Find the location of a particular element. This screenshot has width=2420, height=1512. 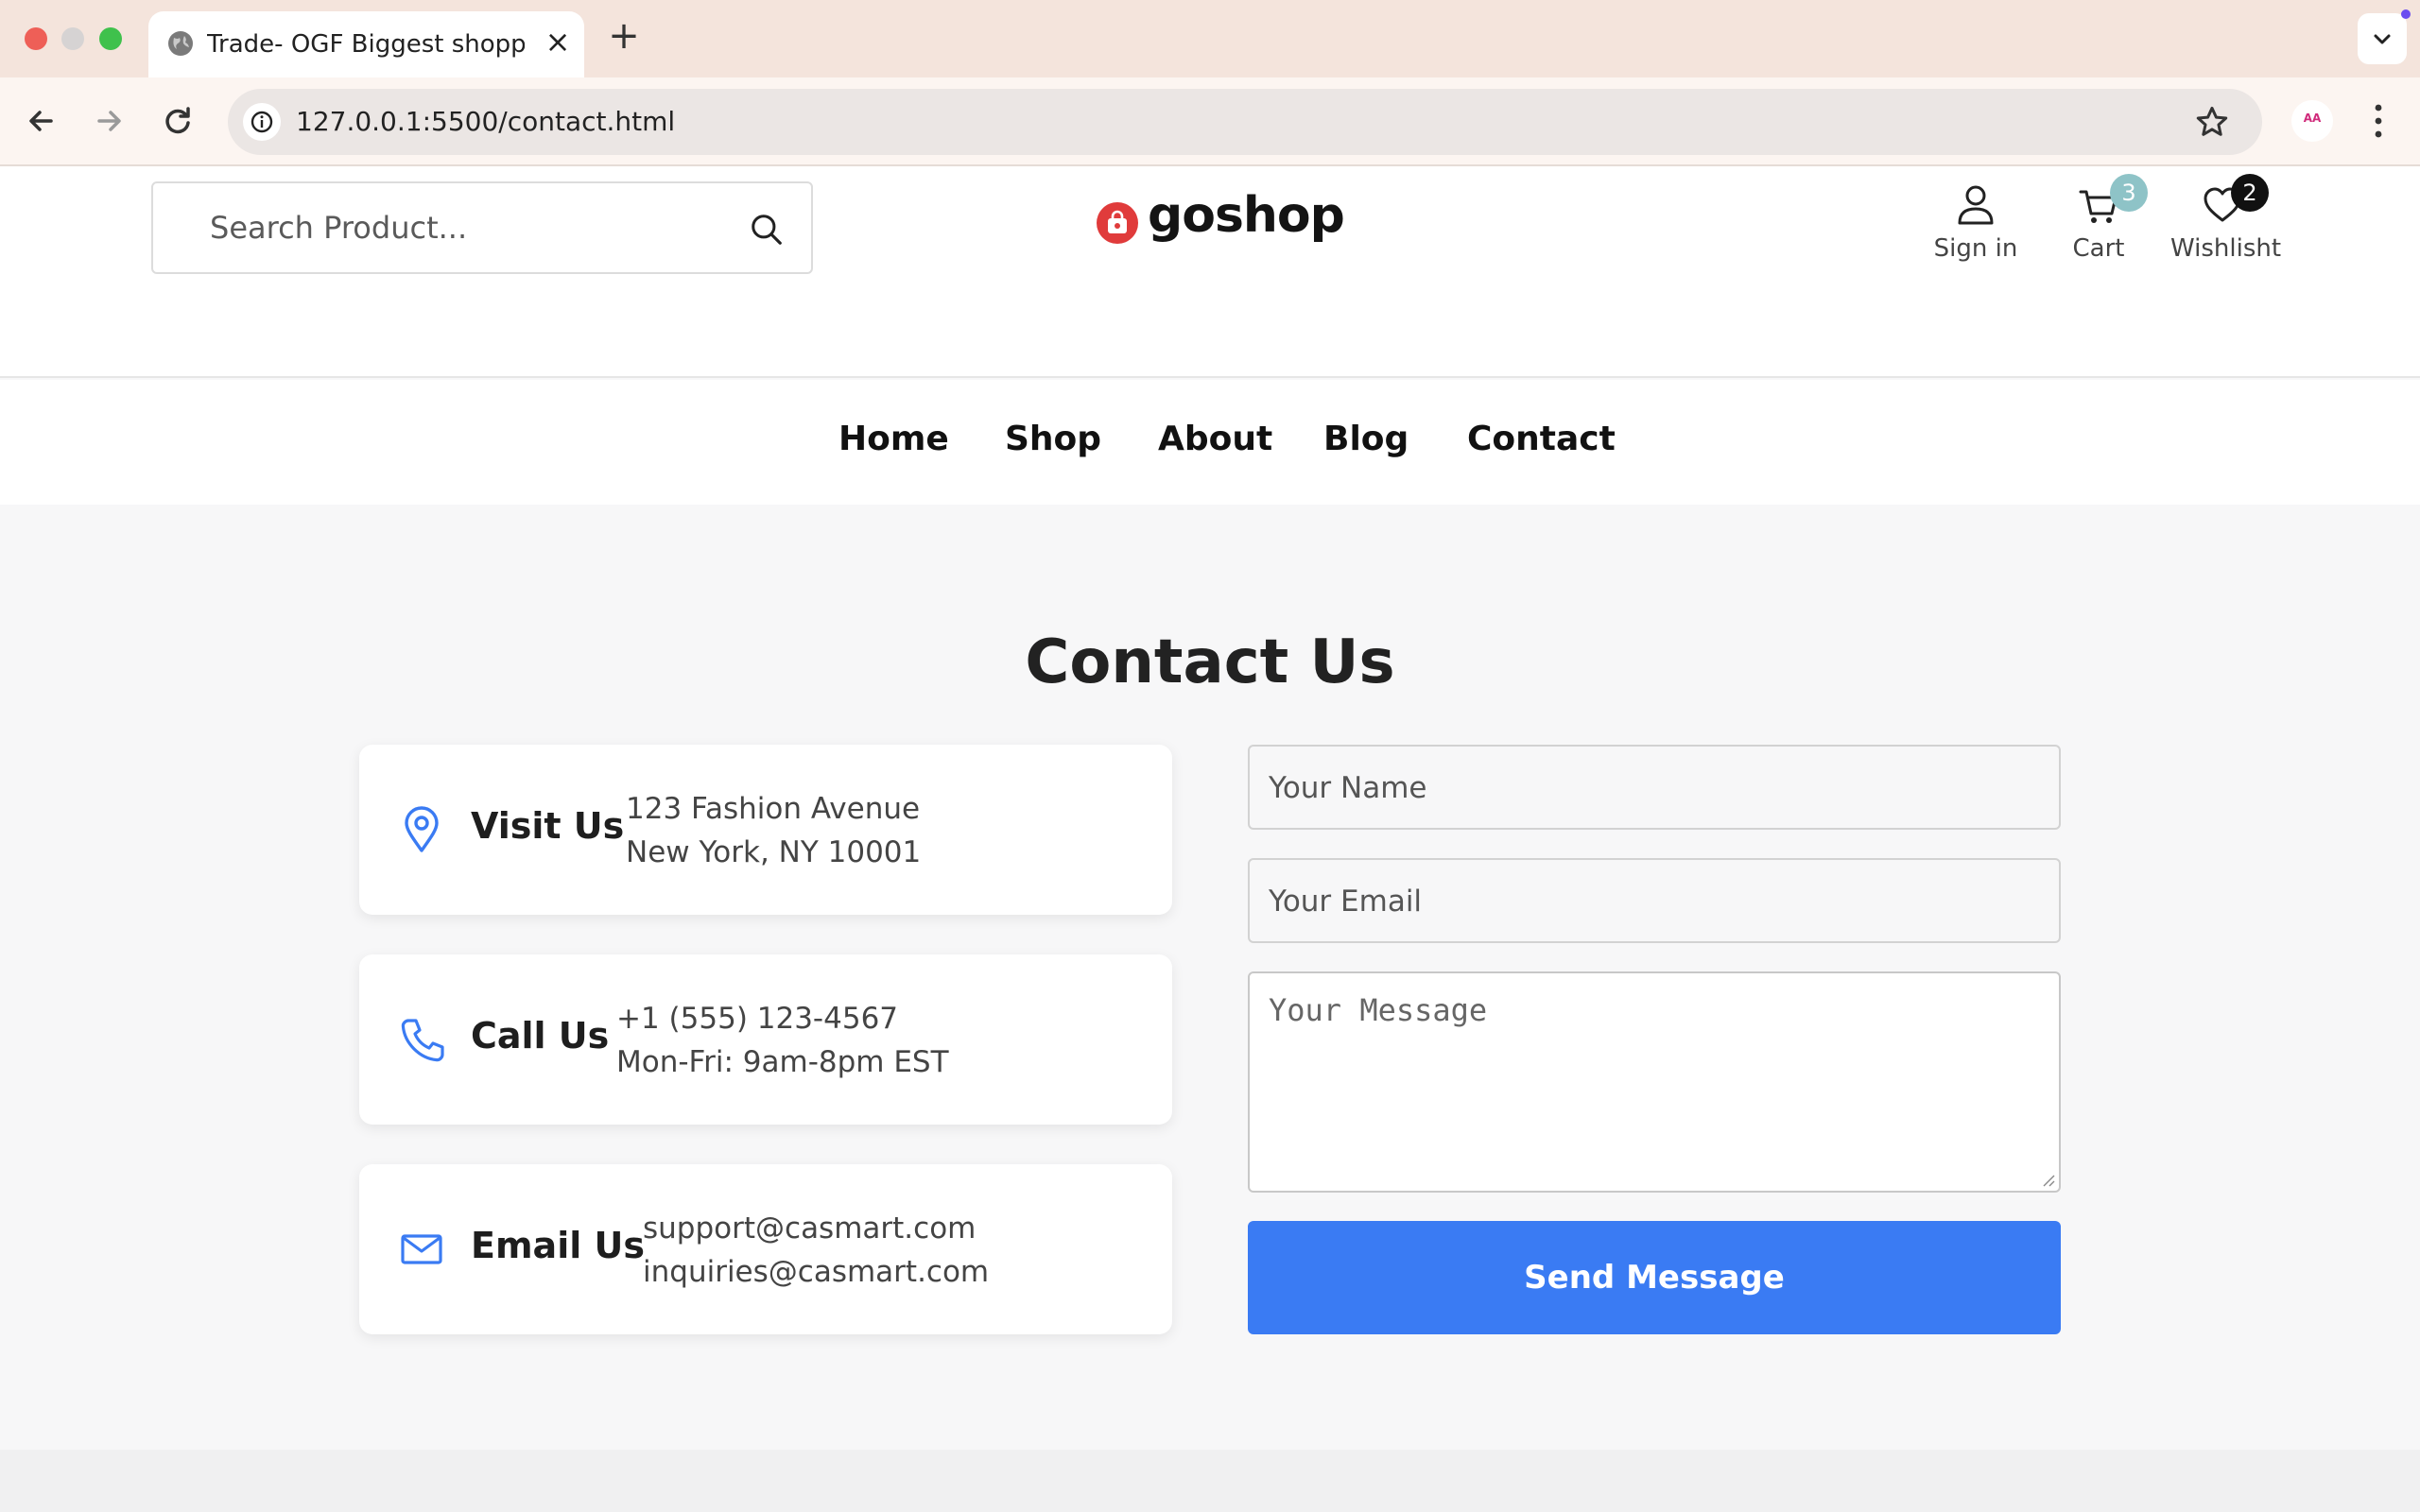

name-placeholder: Your Name is located at coordinates (1348, 788).